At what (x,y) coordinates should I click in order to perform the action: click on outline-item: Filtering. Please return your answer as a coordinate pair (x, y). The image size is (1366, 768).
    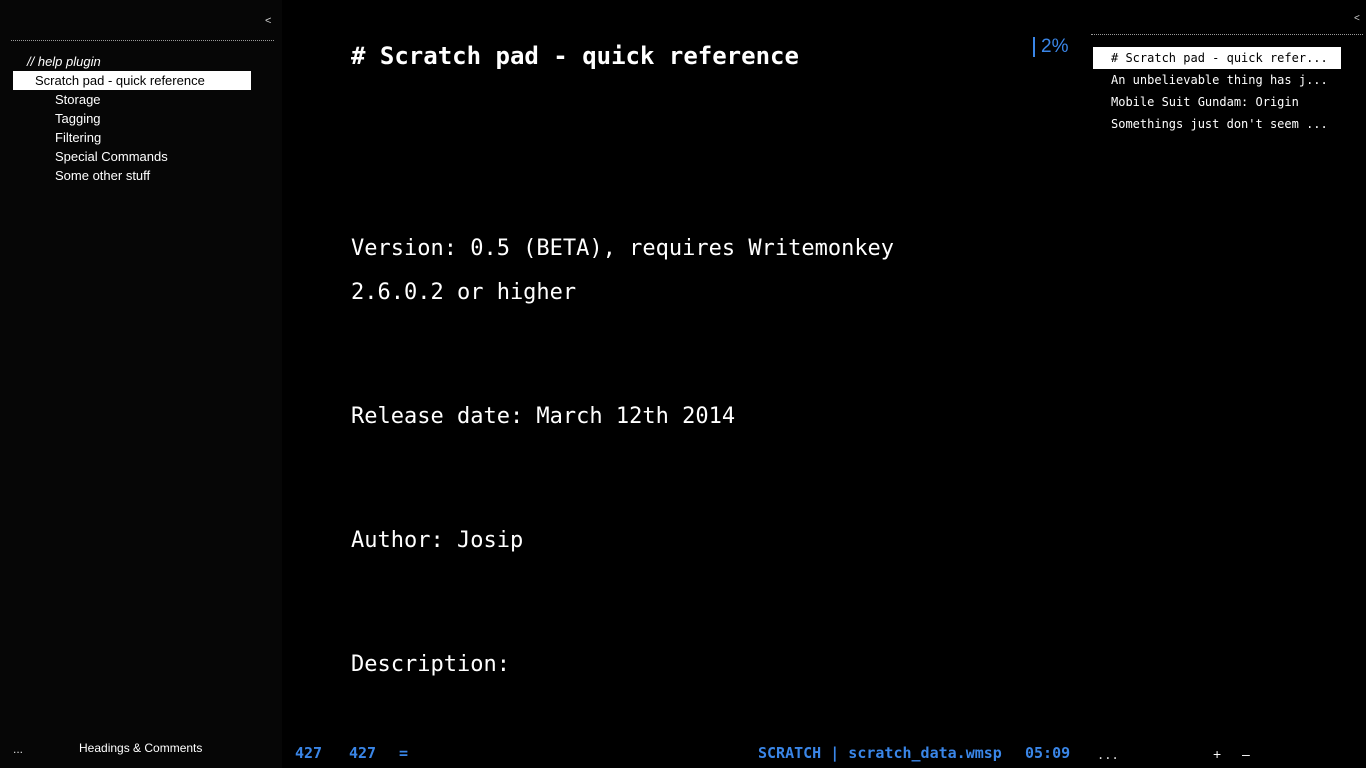
    Looking at the image, I should click on (132, 137).